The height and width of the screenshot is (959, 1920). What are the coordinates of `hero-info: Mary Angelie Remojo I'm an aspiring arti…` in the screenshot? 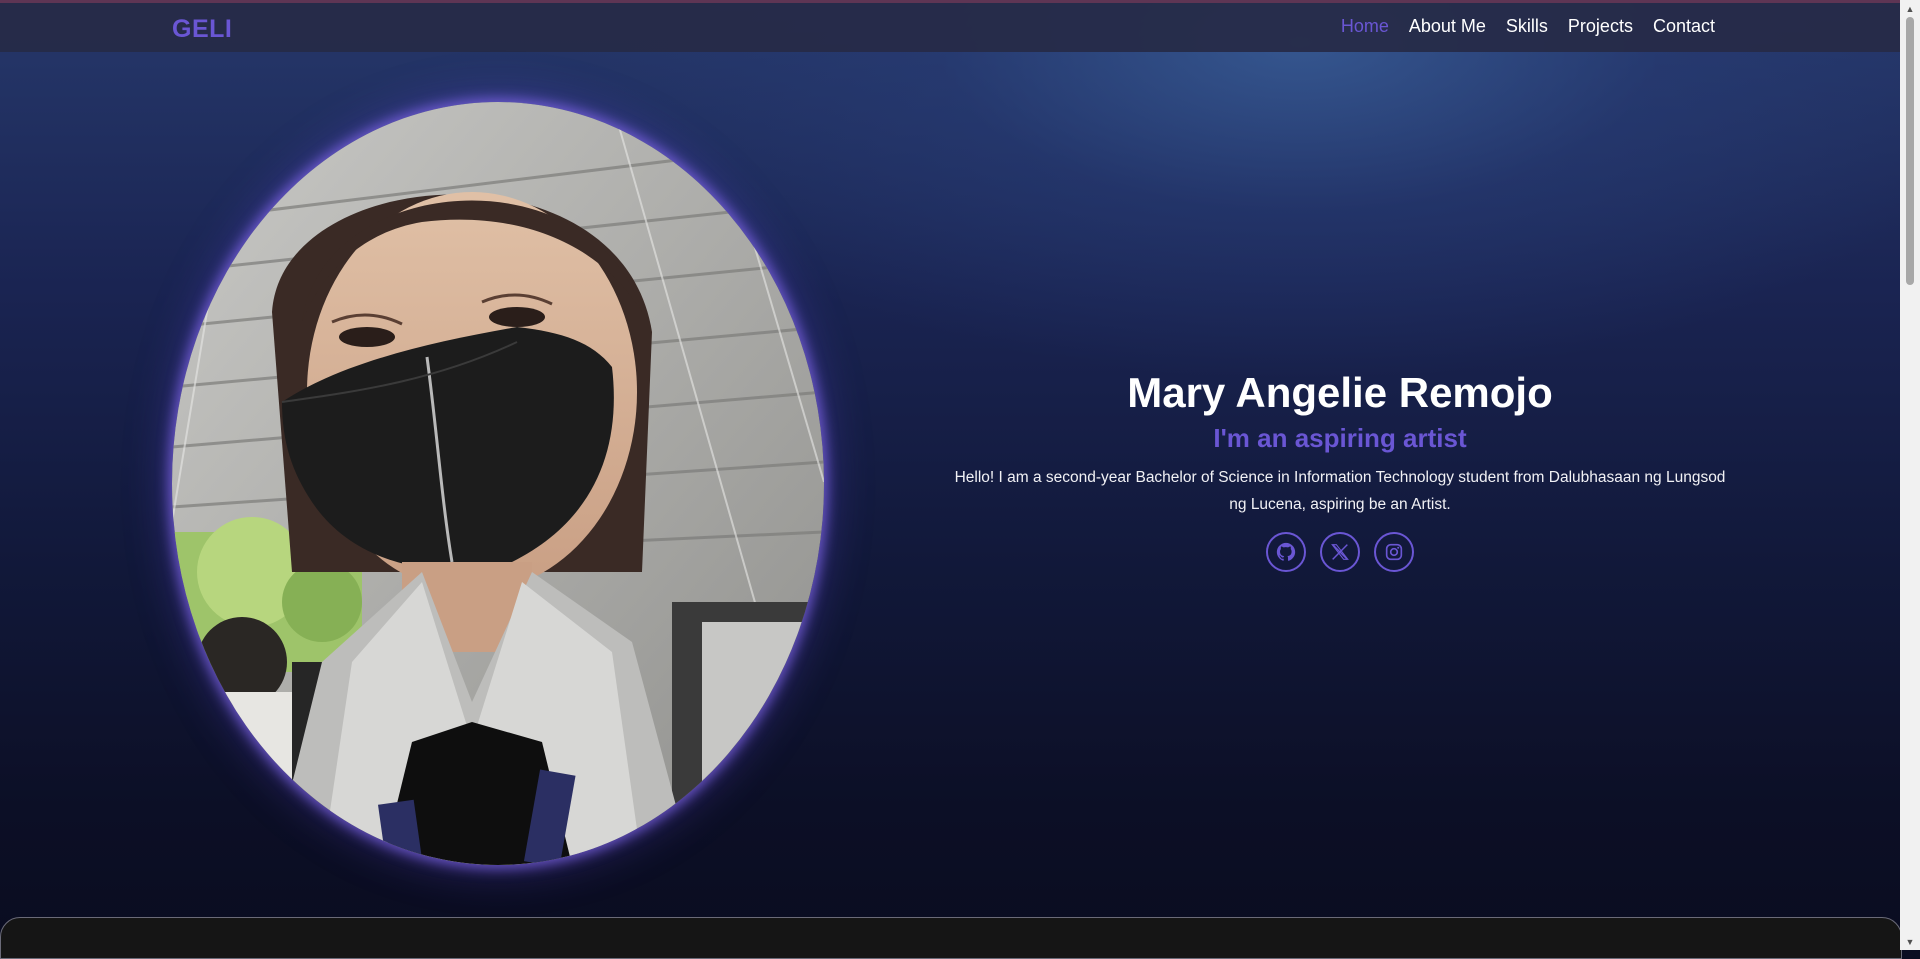 It's located at (1340, 470).